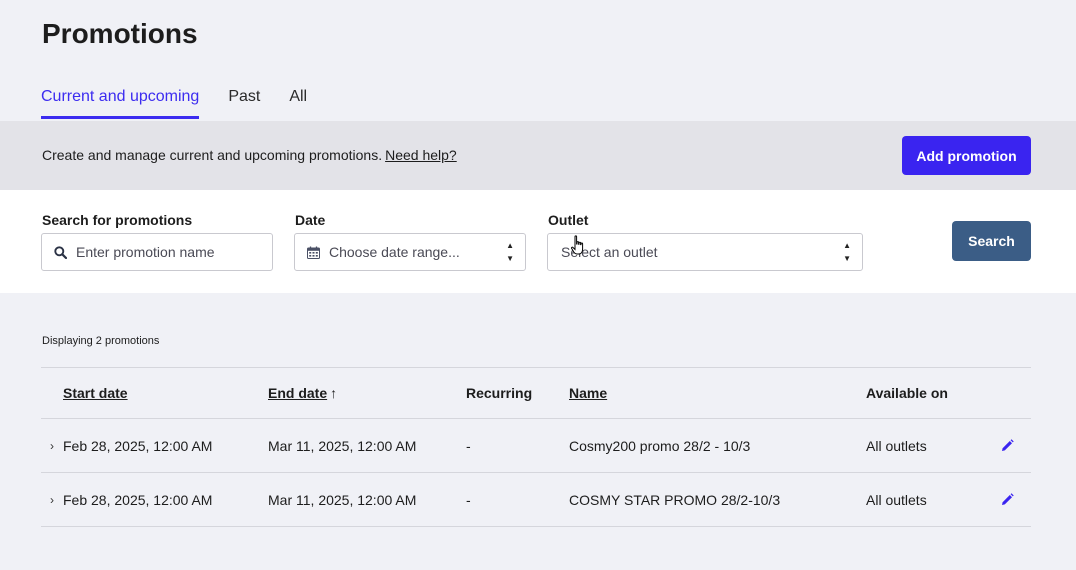 Image resolution: width=1076 pixels, height=570 pixels. What do you see at coordinates (298, 103) in the screenshot?
I see `tab-all: All` at bounding box center [298, 103].